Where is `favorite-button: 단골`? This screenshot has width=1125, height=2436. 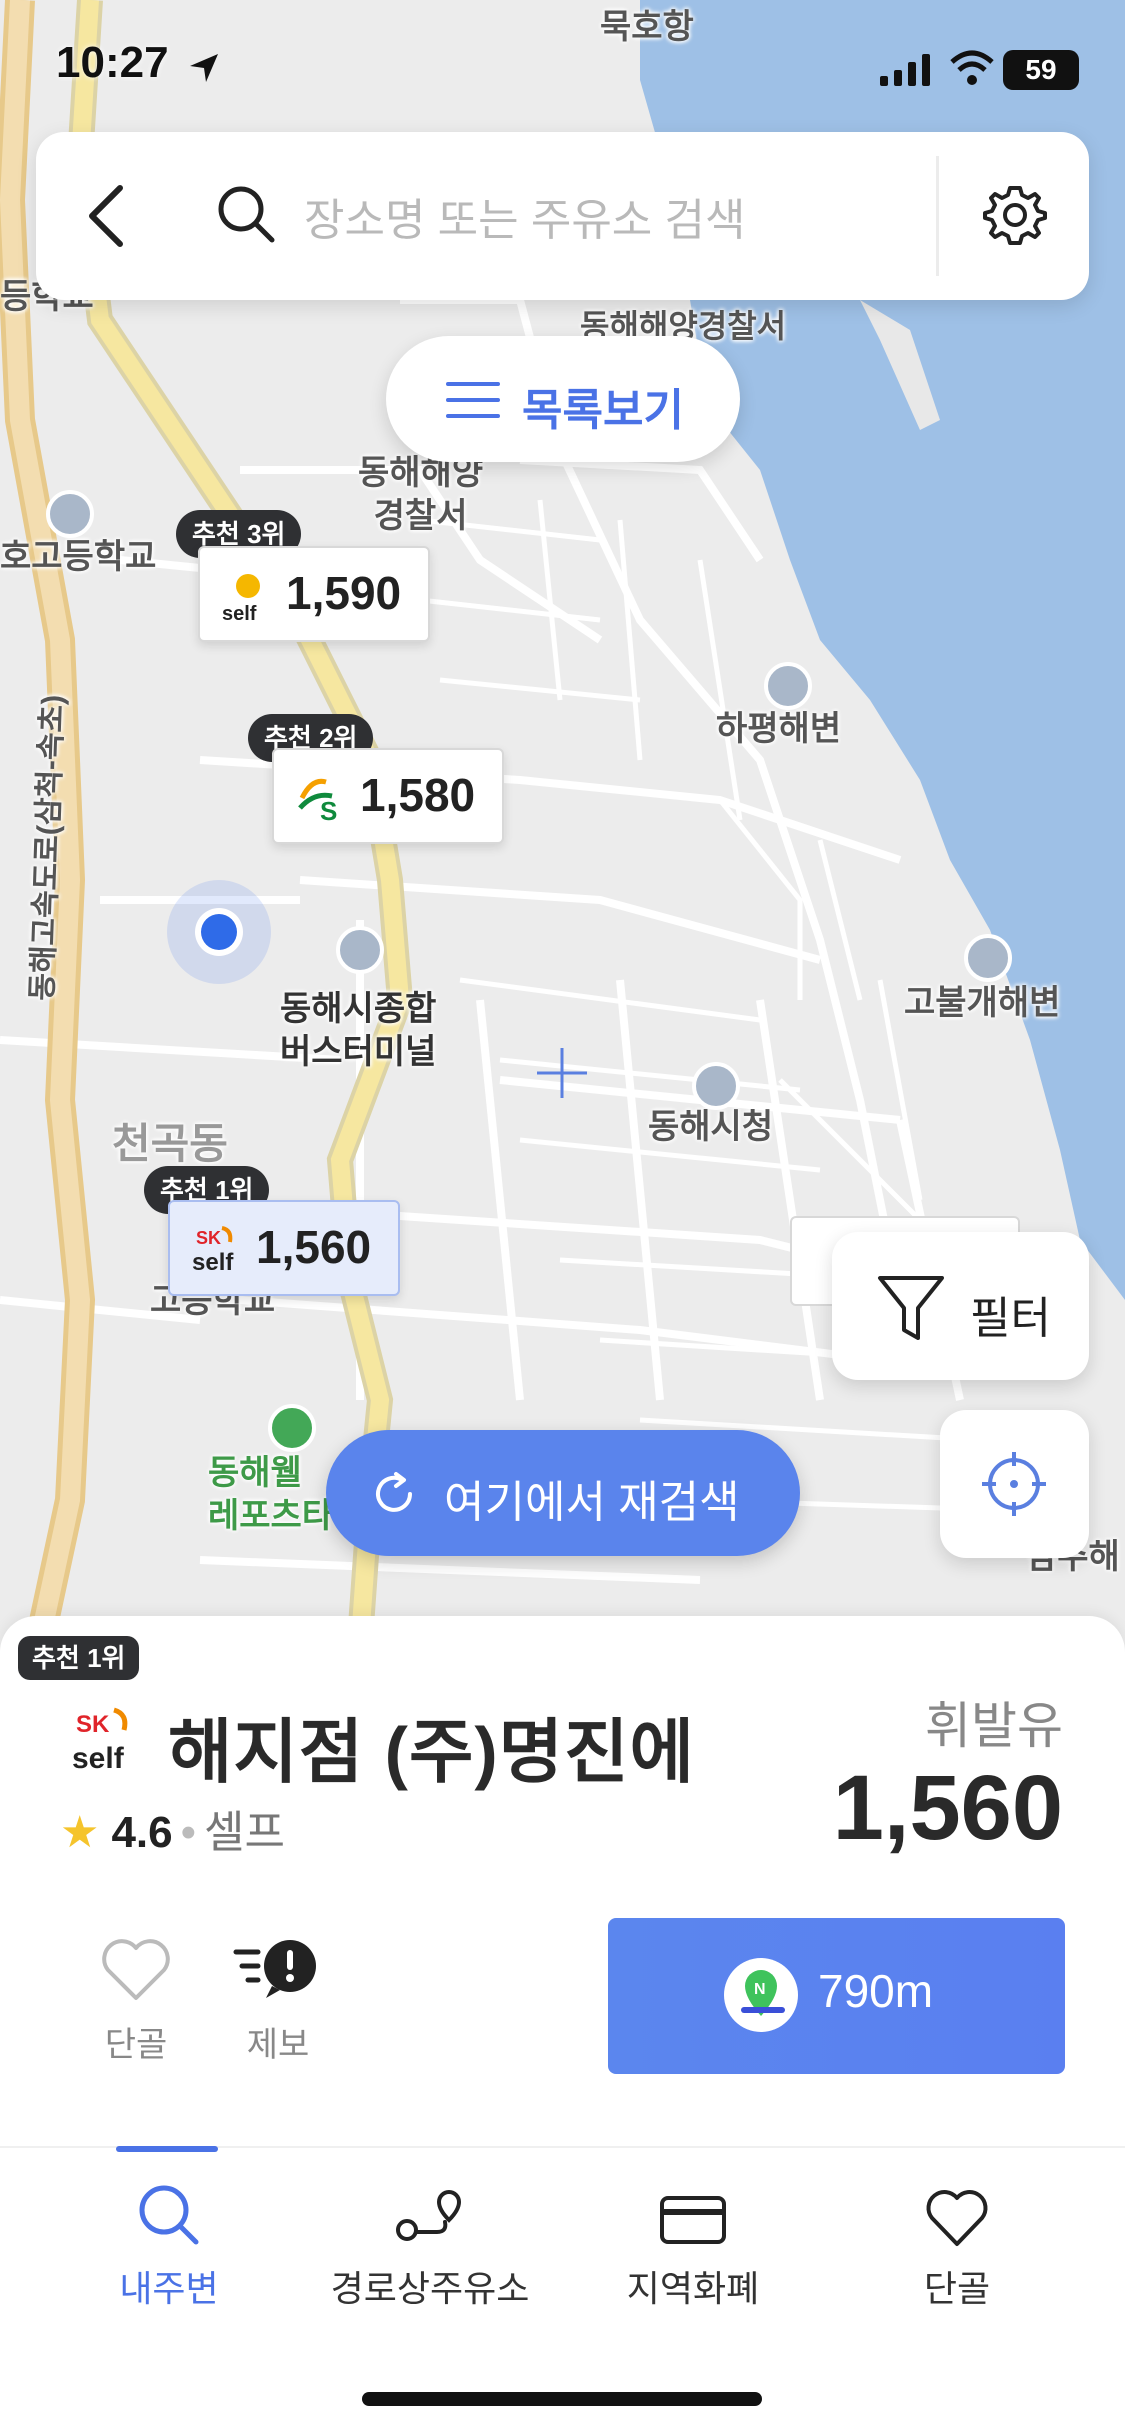 favorite-button: 단골 is located at coordinates (136, 2001).